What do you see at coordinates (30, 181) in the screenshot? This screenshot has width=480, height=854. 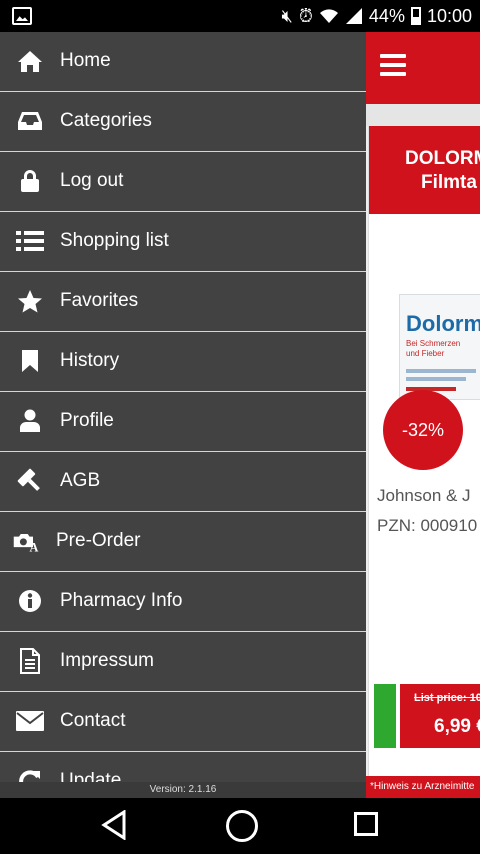 I see `lock-icon` at bounding box center [30, 181].